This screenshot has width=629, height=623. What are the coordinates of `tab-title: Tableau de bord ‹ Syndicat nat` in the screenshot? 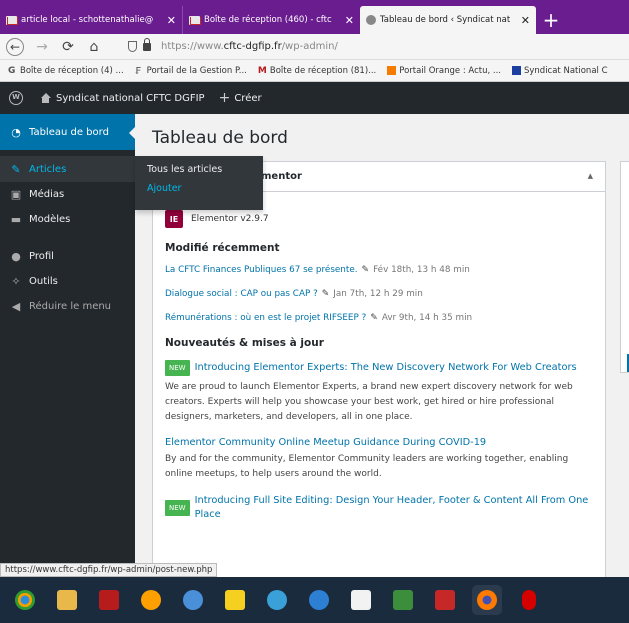 It's located at (445, 20).